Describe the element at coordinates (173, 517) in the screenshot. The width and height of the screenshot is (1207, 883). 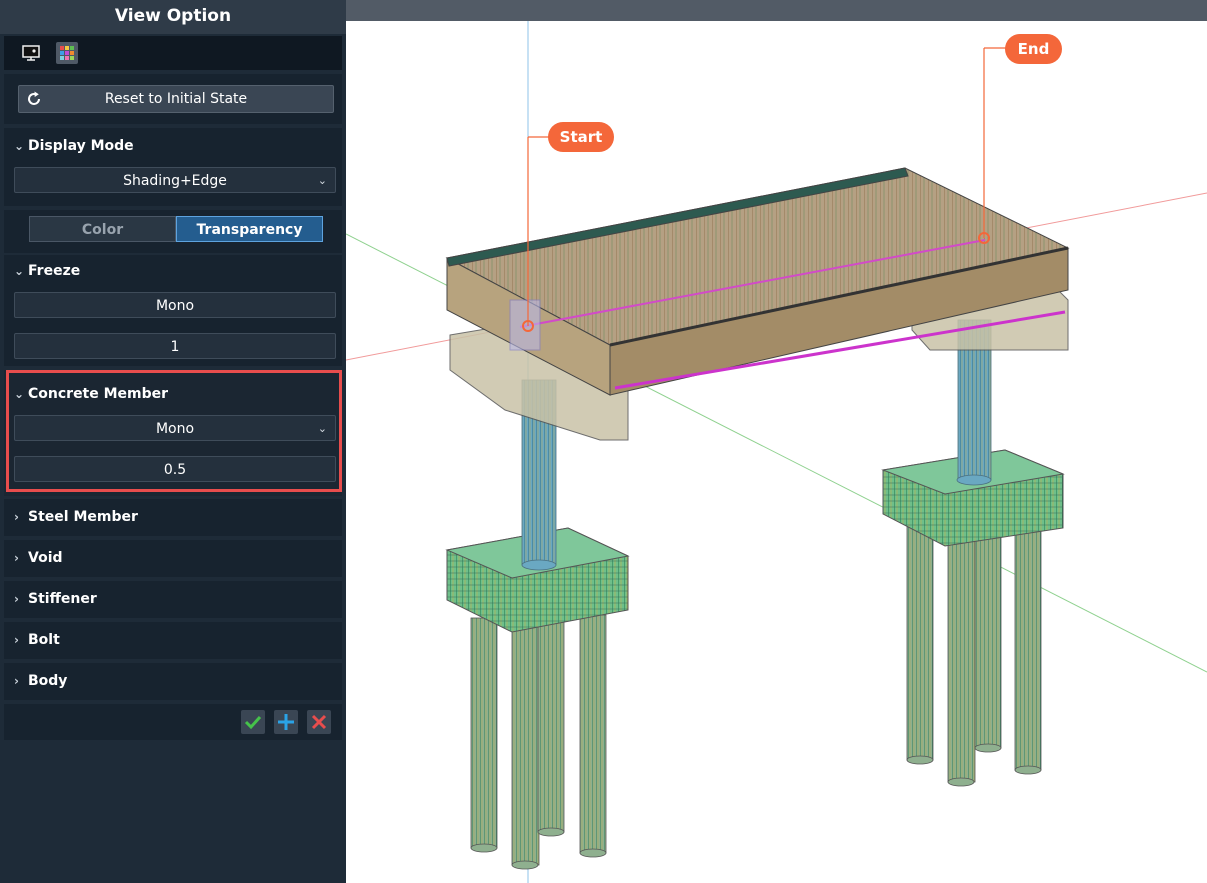
I see `steel-member-section: › Steel Member` at that location.